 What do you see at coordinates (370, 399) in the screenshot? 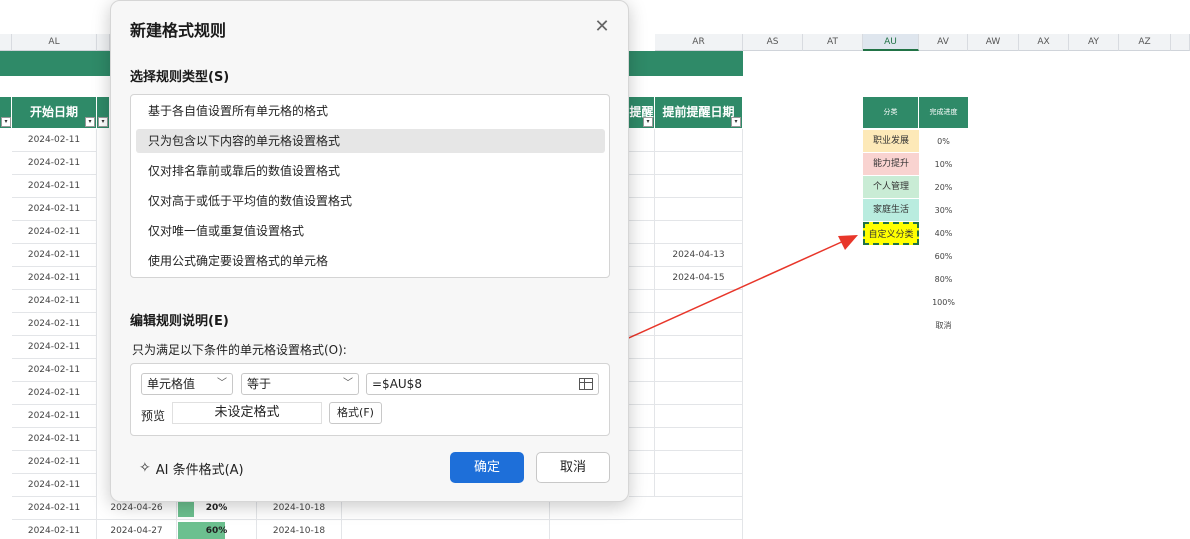
I see `rule-editor: 单元格值 ﹀ 等于 ﹀ =$AU$8 预览 未设定格式 格式(F)` at bounding box center [370, 399].